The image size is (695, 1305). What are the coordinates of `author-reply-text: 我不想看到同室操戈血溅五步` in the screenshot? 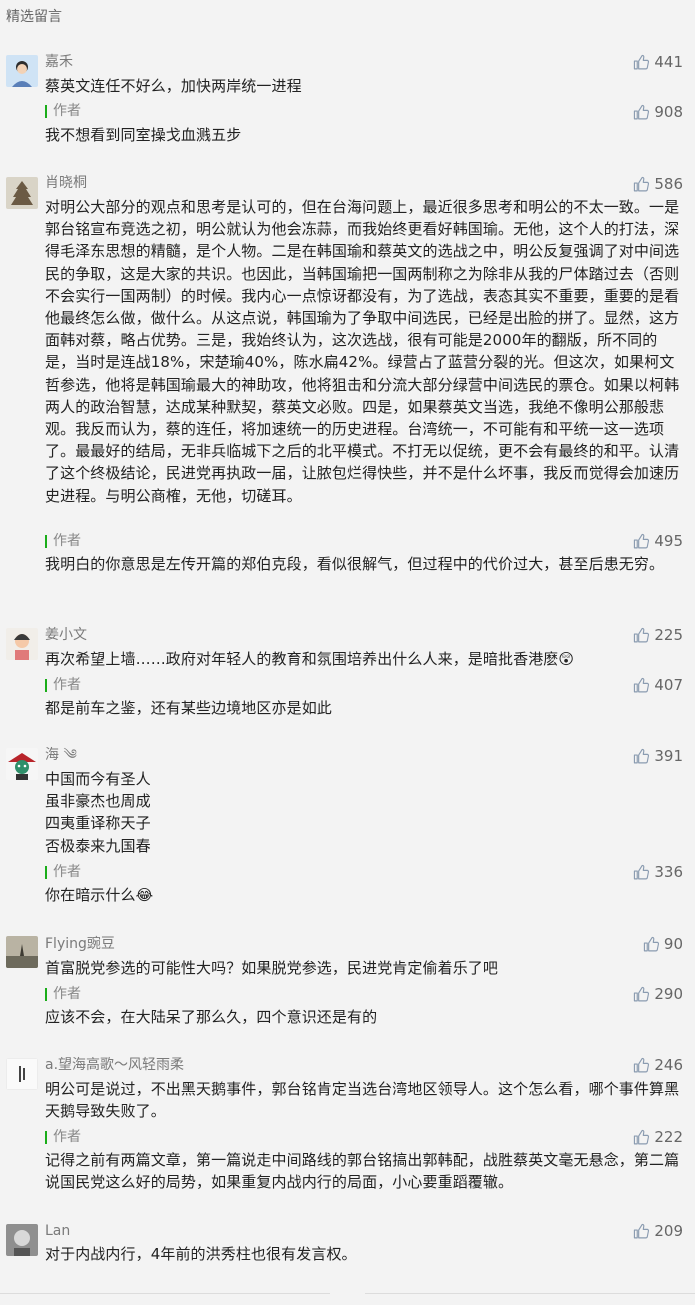 It's located at (143, 135).